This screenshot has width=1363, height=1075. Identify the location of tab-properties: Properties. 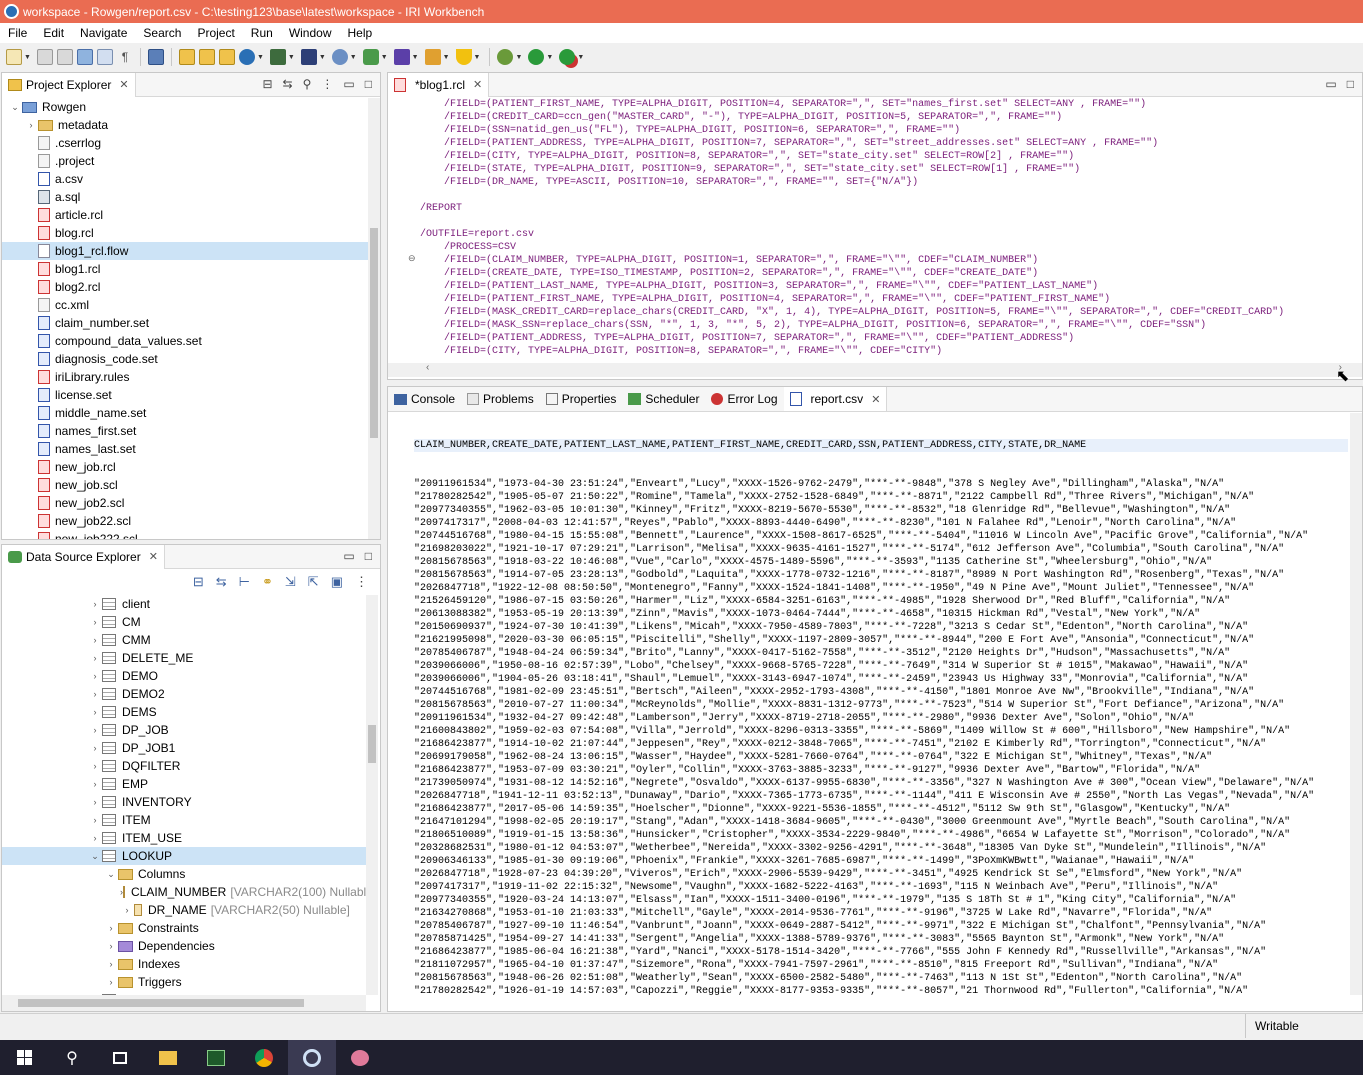
(581, 399).